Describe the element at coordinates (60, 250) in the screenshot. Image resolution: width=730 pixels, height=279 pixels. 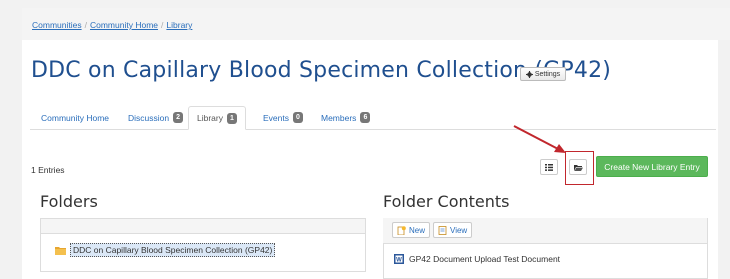
I see `folder-icon` at that location.